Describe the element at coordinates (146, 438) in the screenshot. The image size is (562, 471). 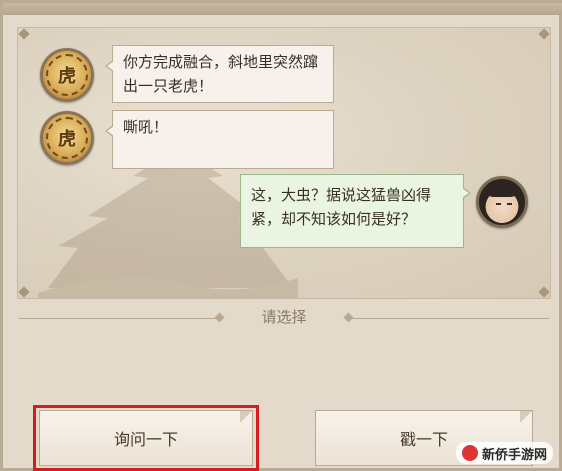
I see `selection-highlight` at that location.